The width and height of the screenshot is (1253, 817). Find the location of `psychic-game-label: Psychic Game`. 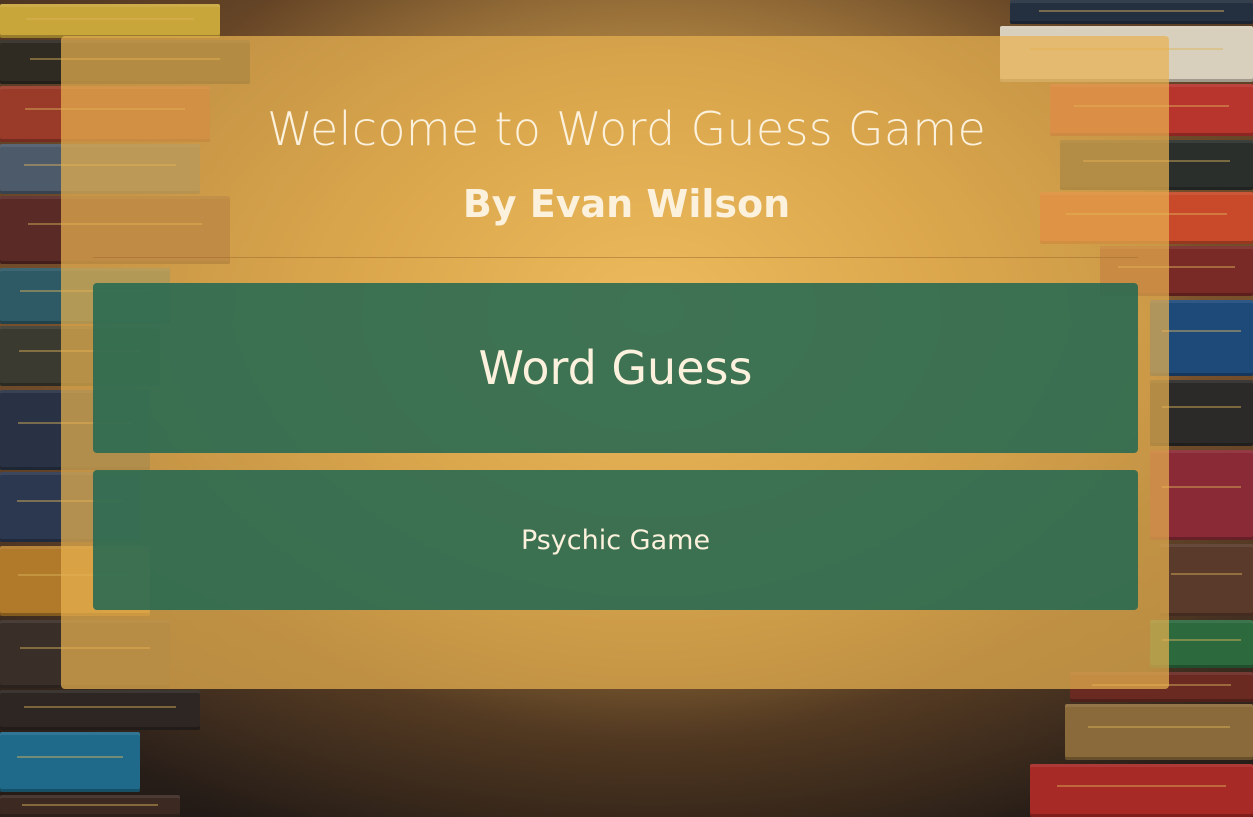

psychic-game-label: Psychic Game is located at coordinates (615, 540).